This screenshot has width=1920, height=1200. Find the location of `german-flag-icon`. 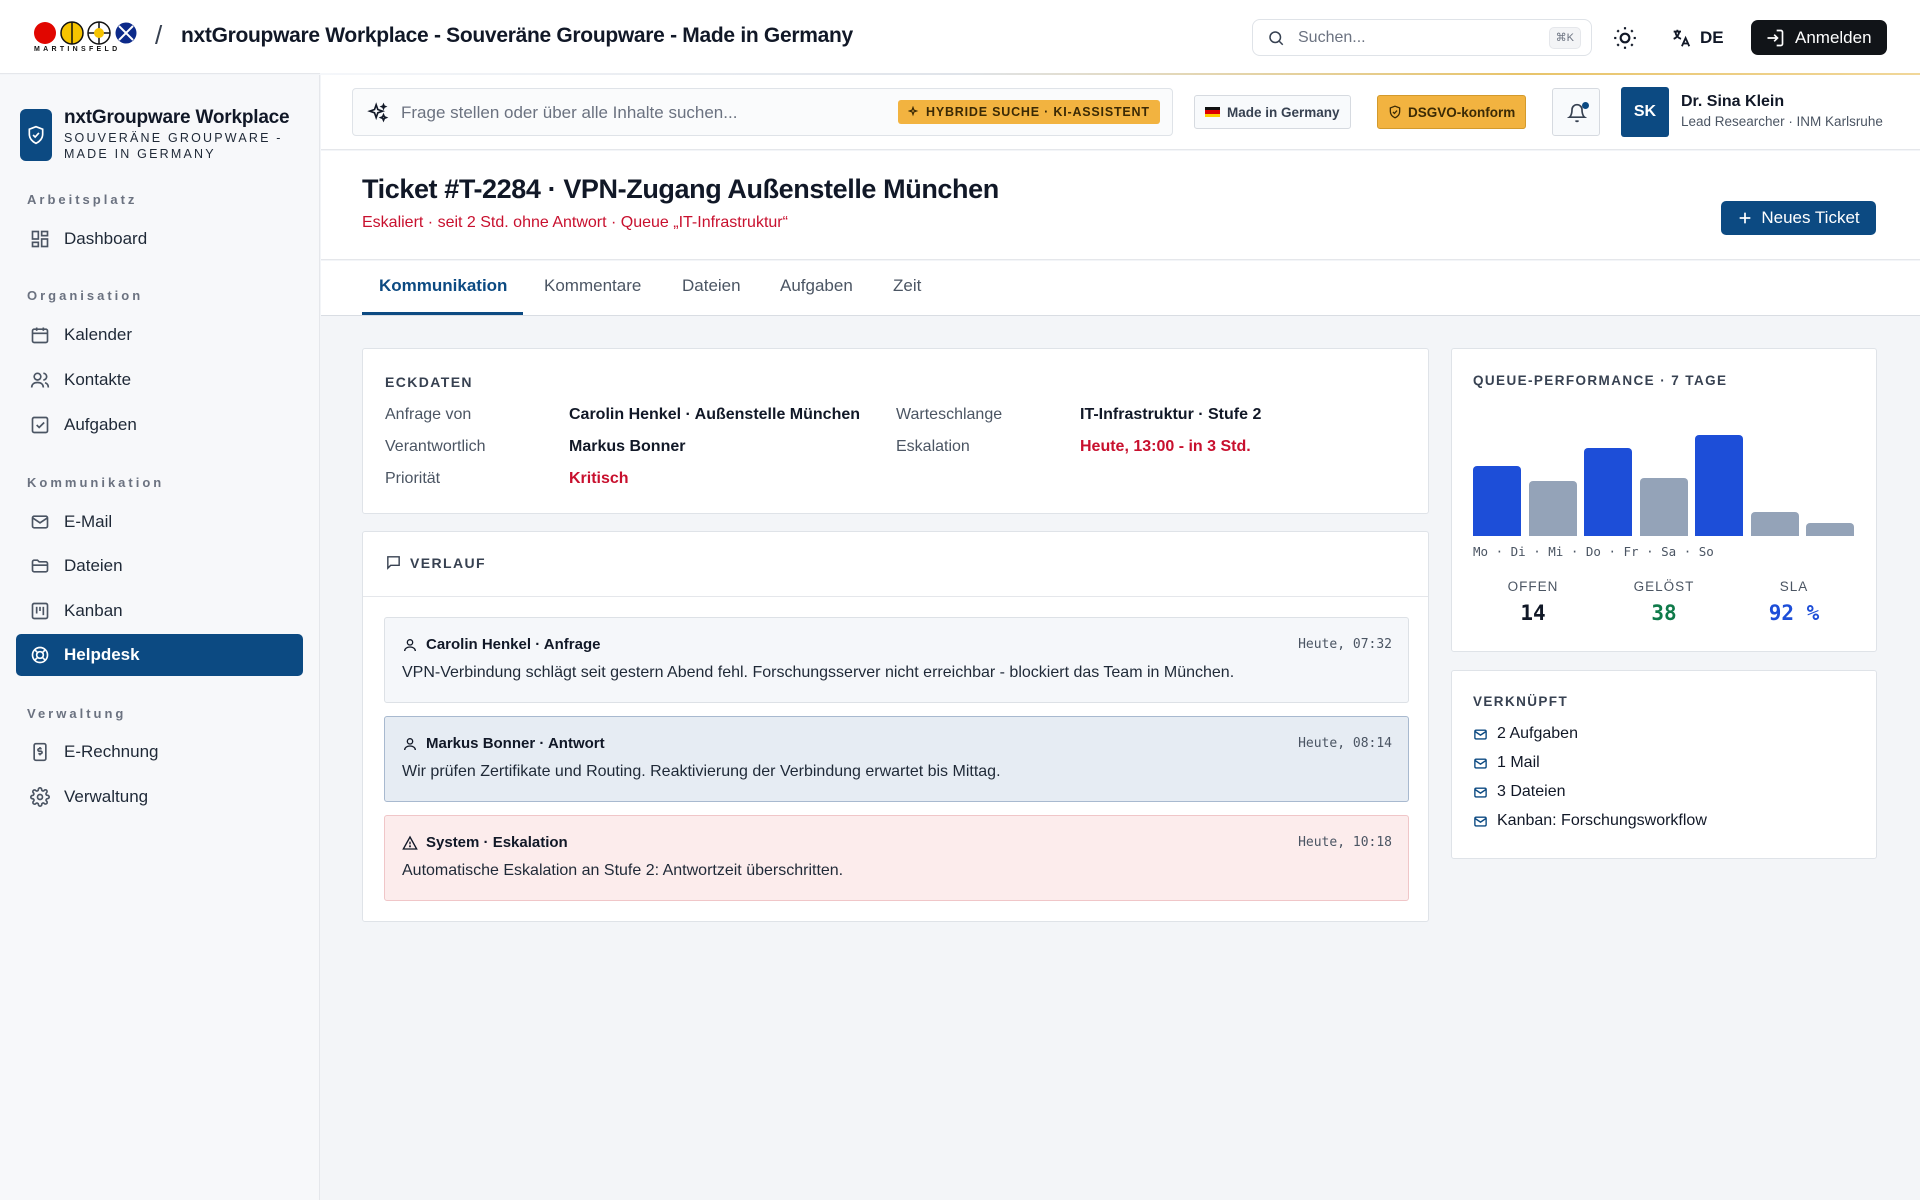

german-flag-icon is located at coordinates (1212, 112).